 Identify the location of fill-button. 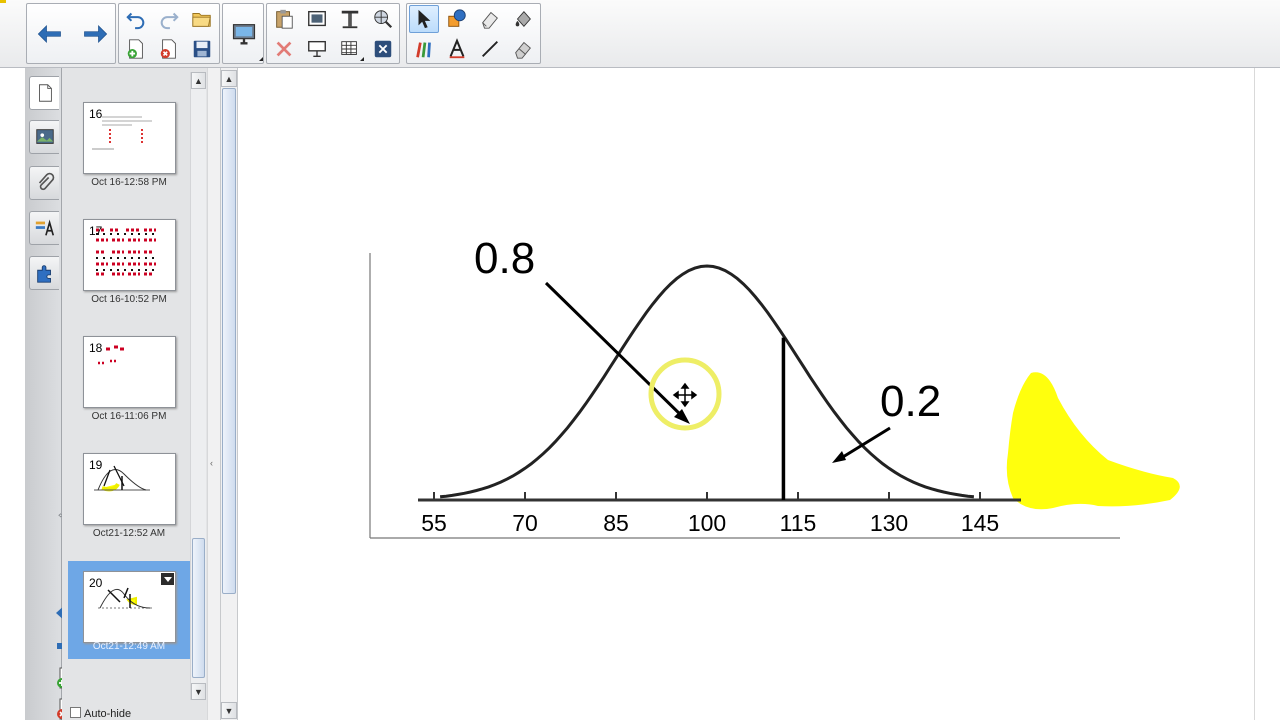
(523, 19).